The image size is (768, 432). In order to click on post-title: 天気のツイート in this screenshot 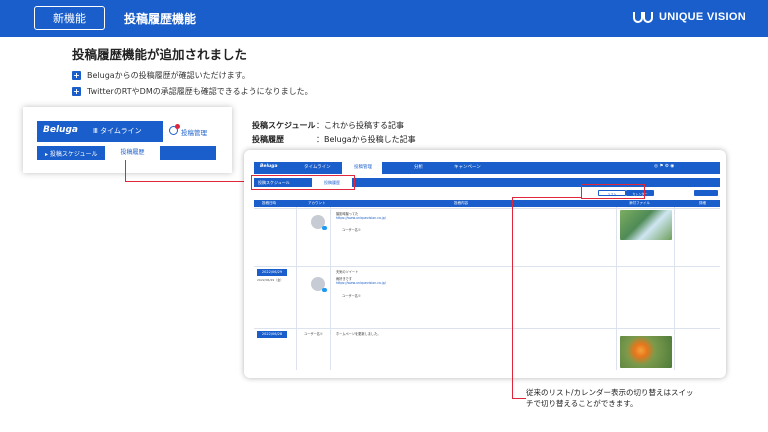, I will do `click(347, 272)`.